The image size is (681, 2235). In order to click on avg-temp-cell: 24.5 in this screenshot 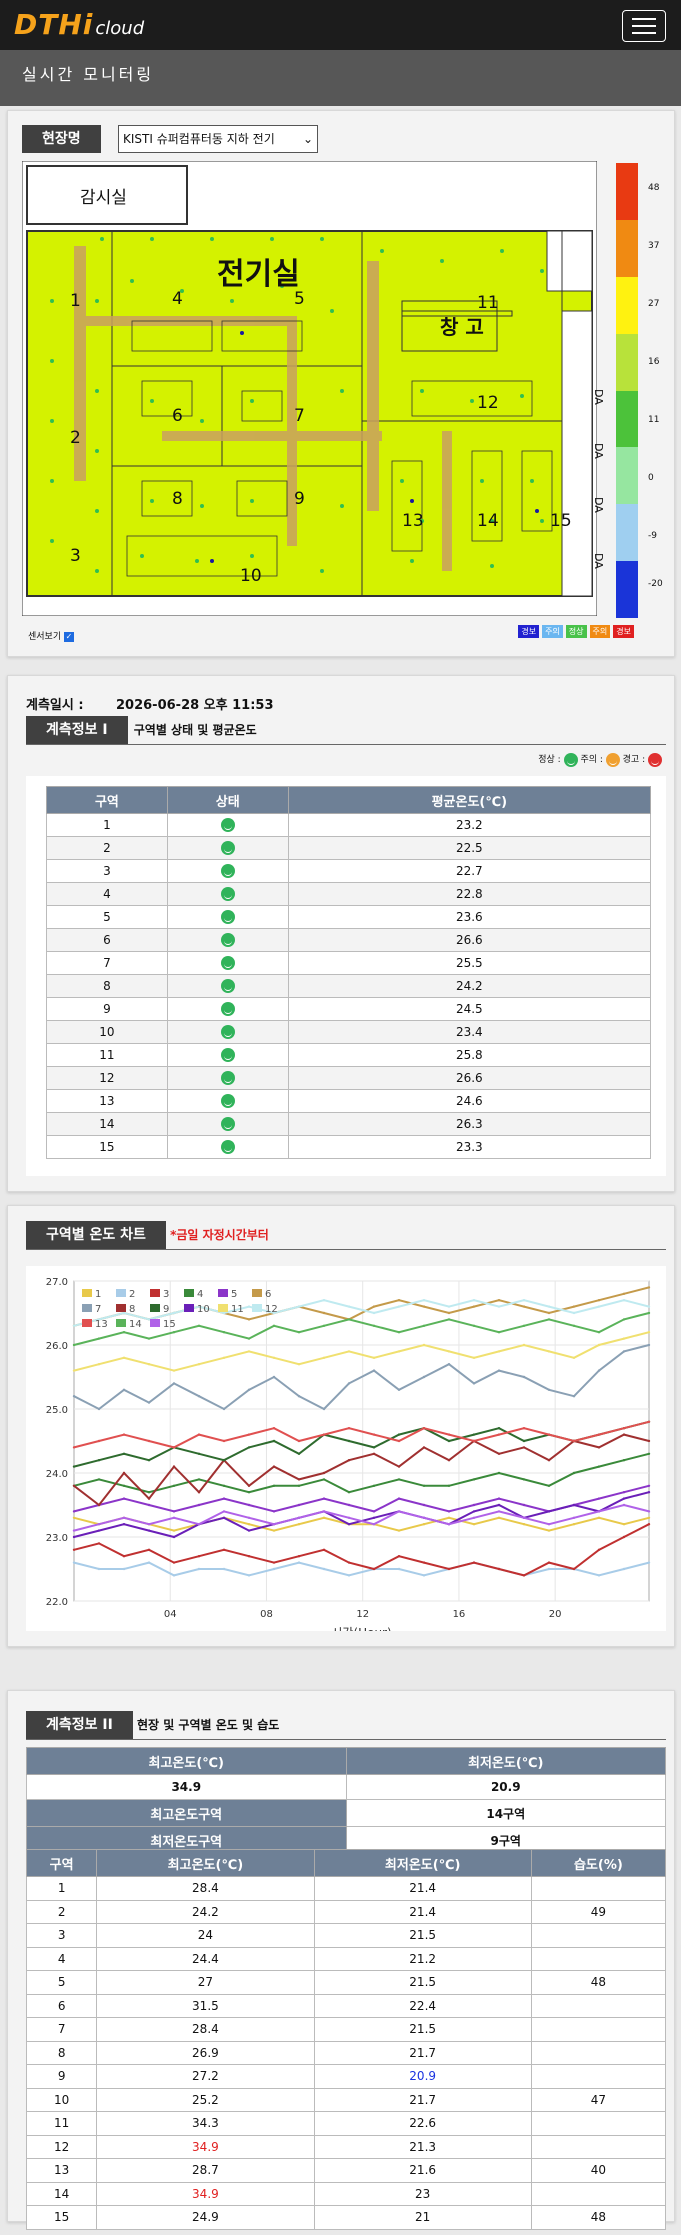, I will do `click(469, 1009)`.